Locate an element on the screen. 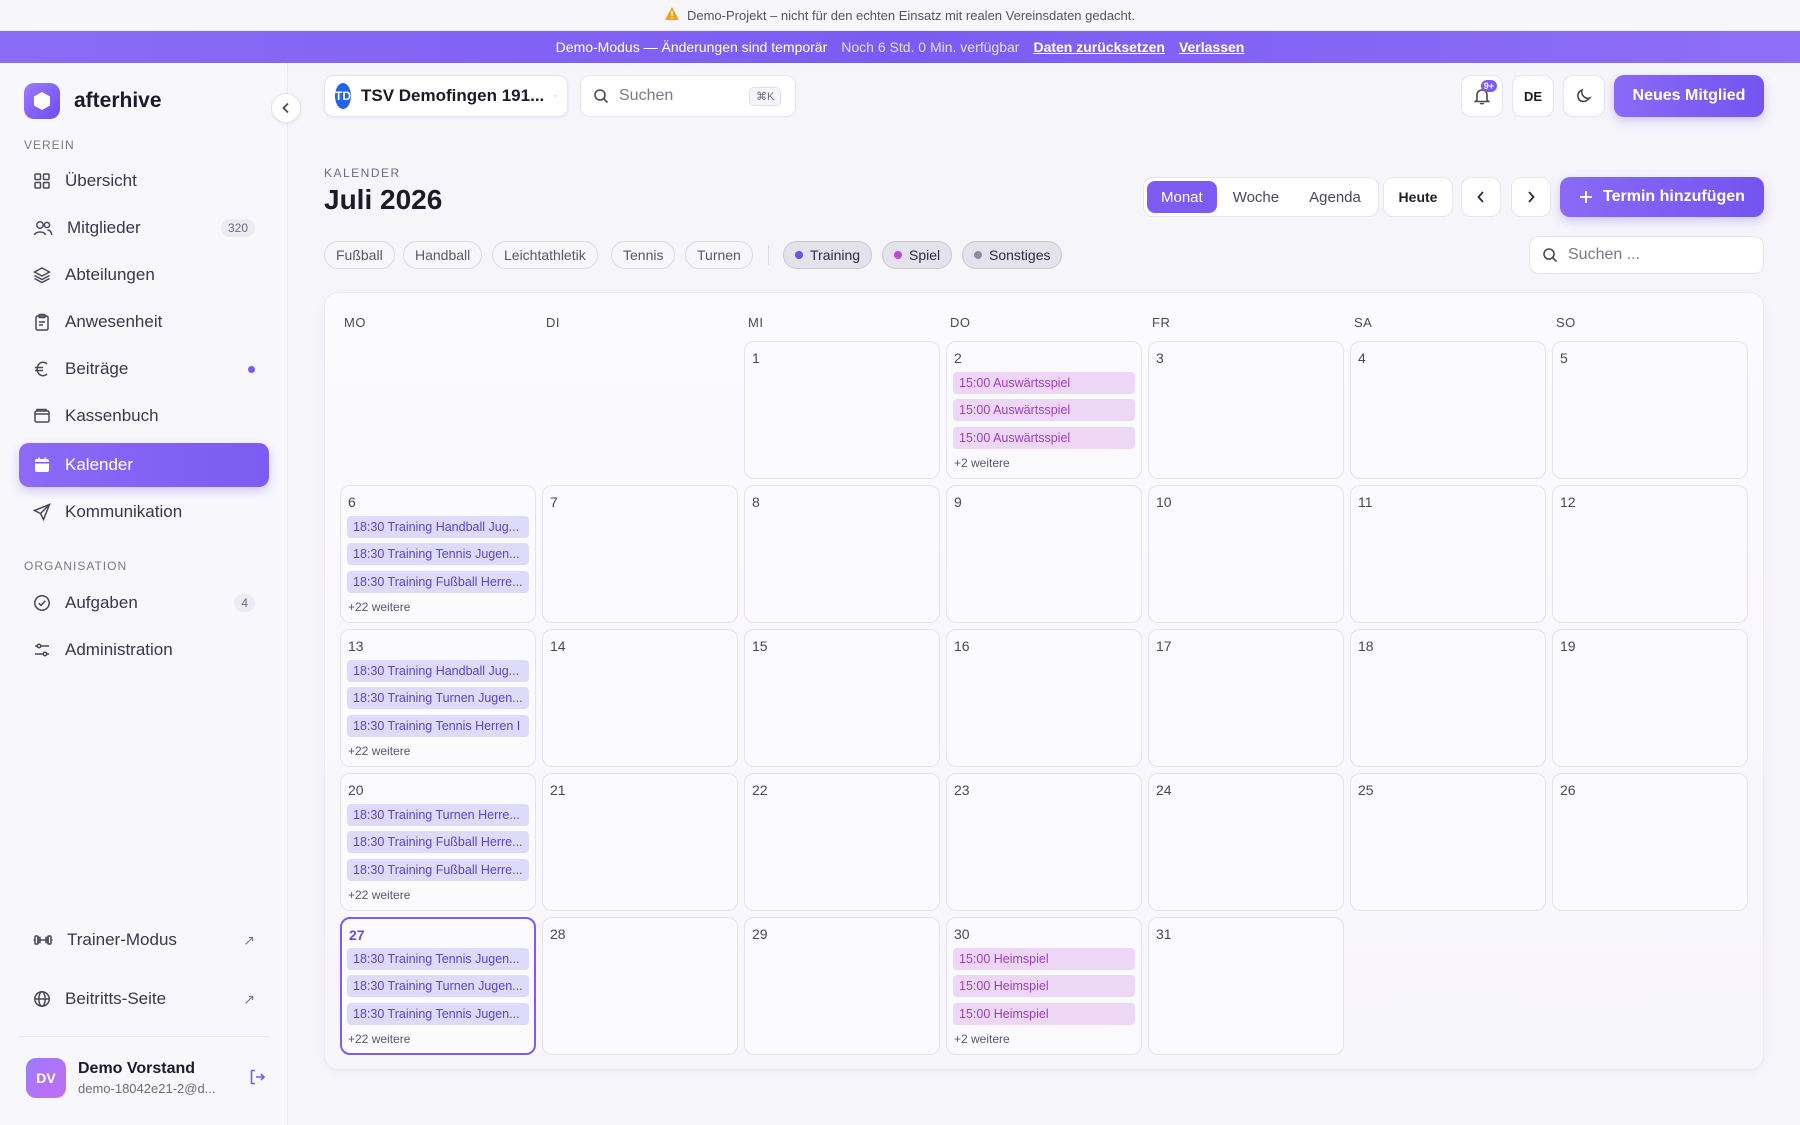  reset-data-link: Daten zurücksetzen is located at coordinates (1098, 47).